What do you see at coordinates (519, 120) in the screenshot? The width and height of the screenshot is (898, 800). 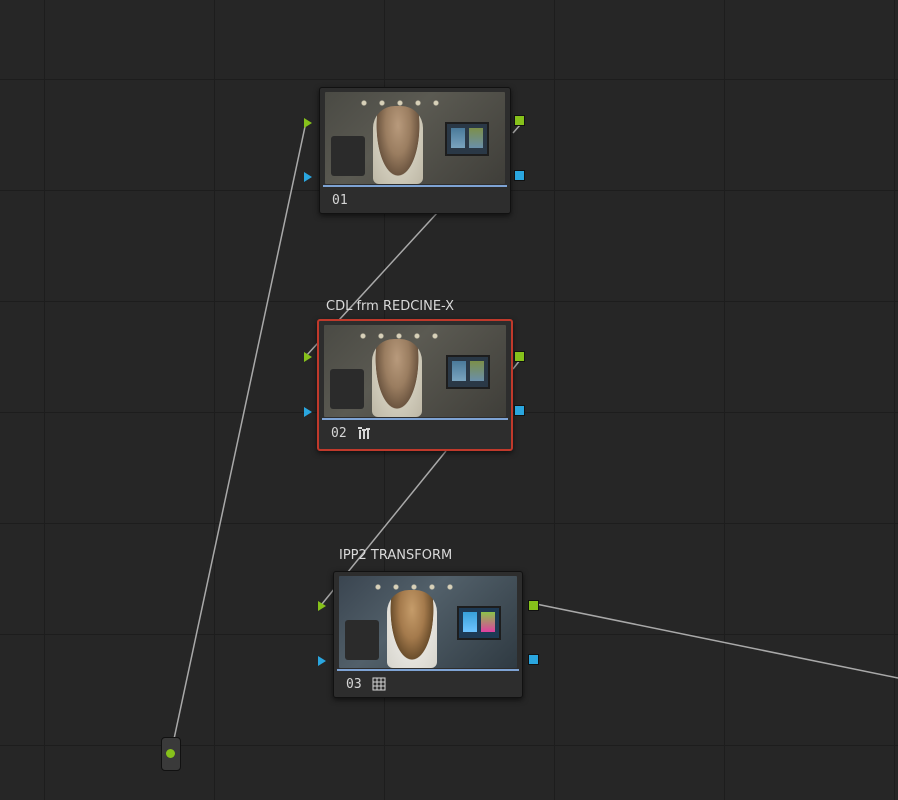 I see `node-01-rgb-output` at bounding box center [519, 120].